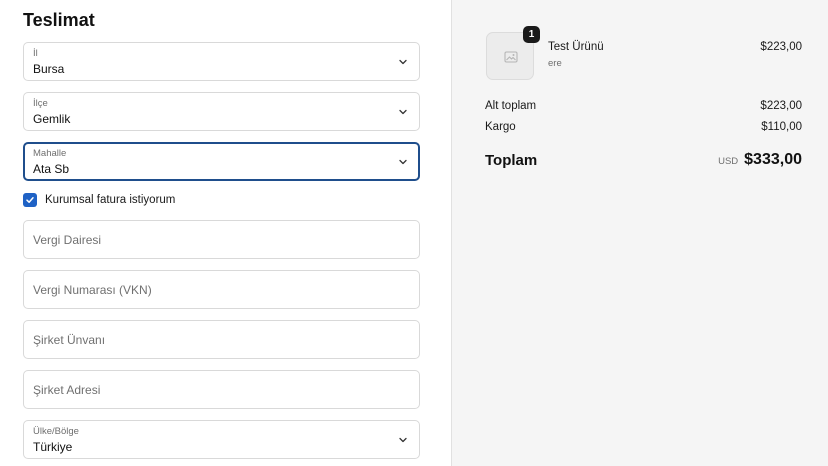 The width and height of the screenshot is (828, 466). Describe the element at coordinates (53, 447) in the screenshot. I see `country-value: Türkiye` at that location.